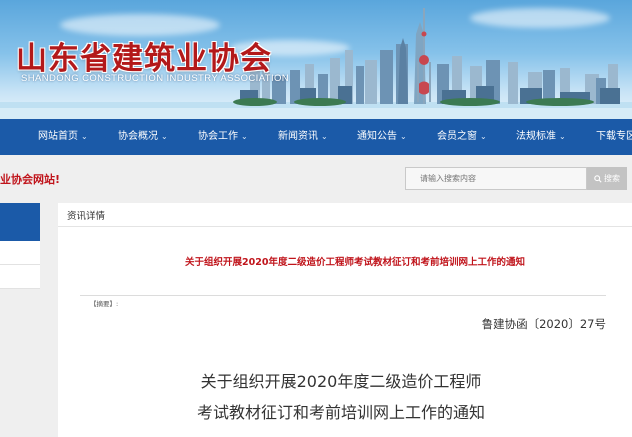 This screenshot has height=437, width=632. I want to click on nav-item-label: 会员之窗, so click(457, 136).